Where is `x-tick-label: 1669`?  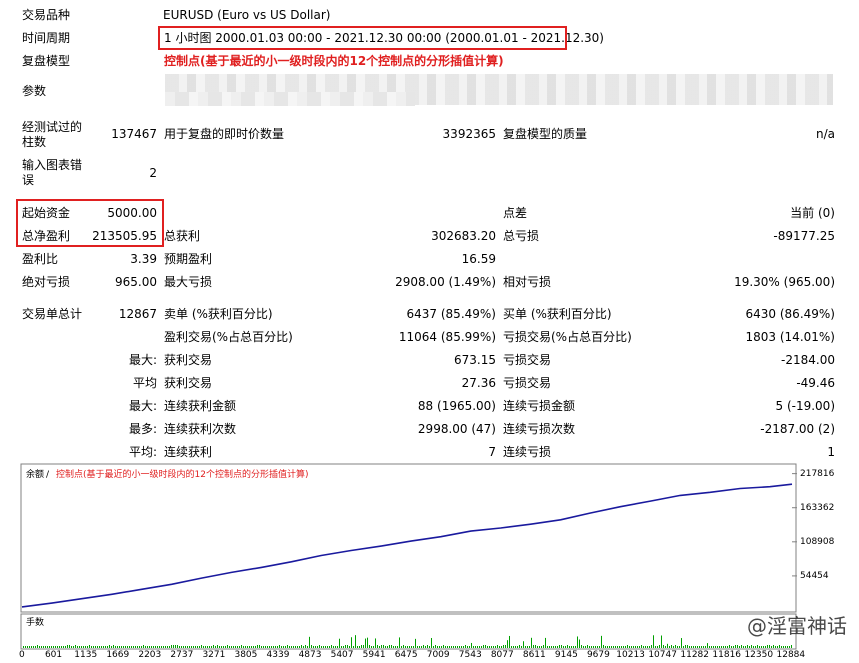
x-tick-label: 1669 is located at coordinates (118, 655).